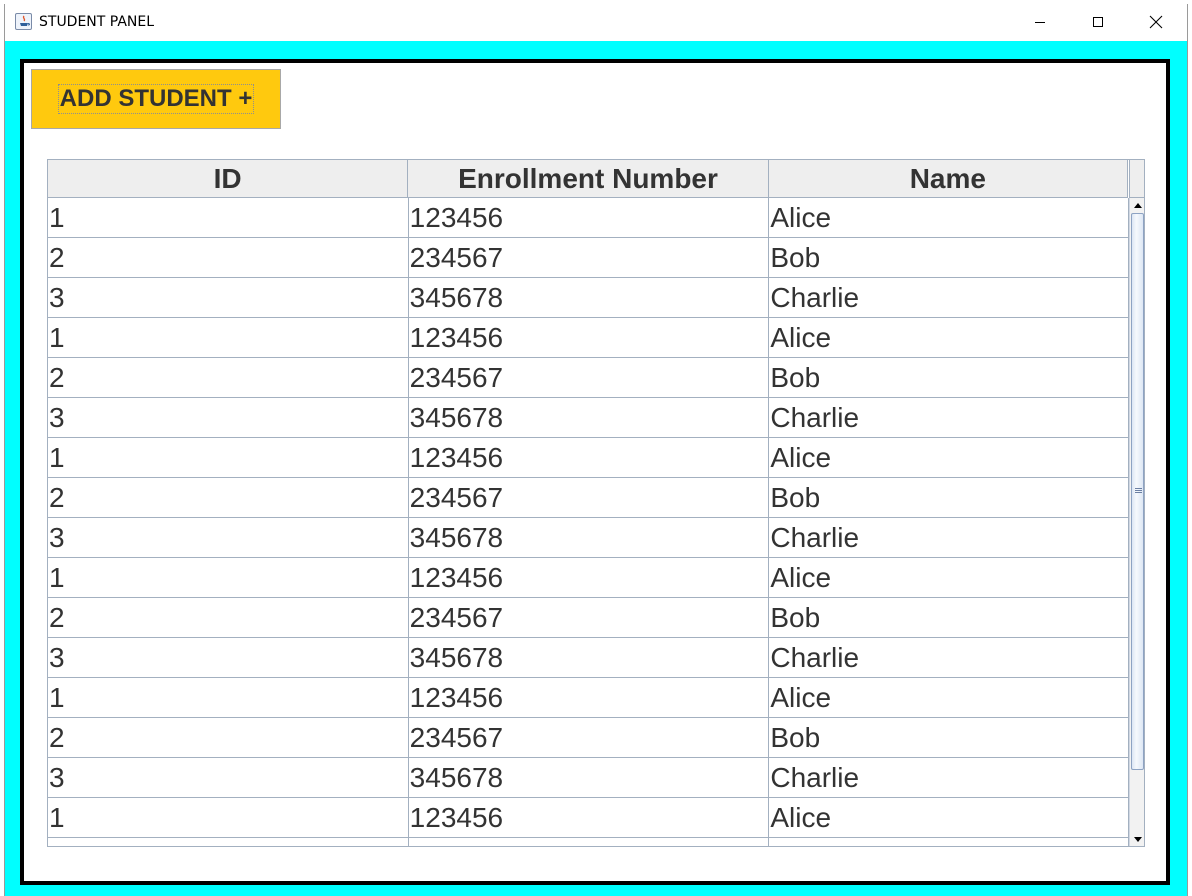 The image size is (1192, 896). I want to click on minimize-icon, so click(1040, 22).